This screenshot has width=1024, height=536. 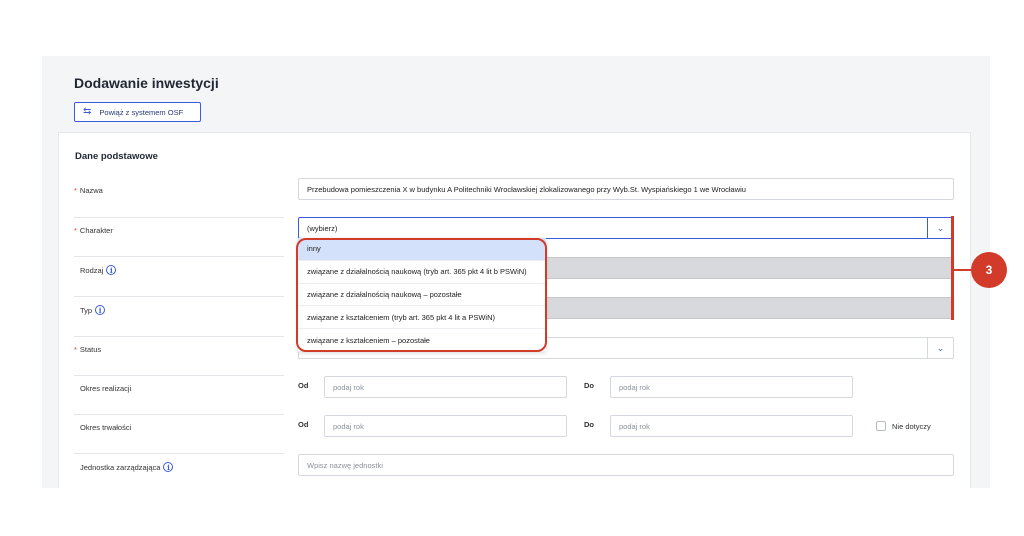 I want to click on label-okres-trwalosci-text: Okres trwałości, so click(x=106, y=427).